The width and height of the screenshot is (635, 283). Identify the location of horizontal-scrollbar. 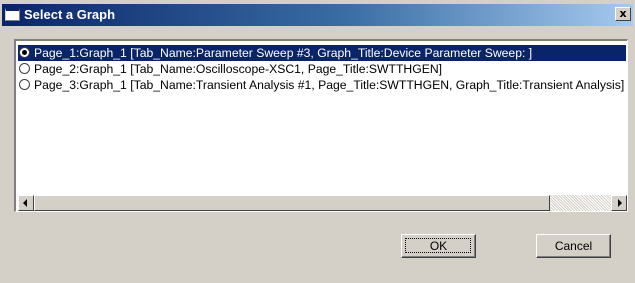
(322, 203).